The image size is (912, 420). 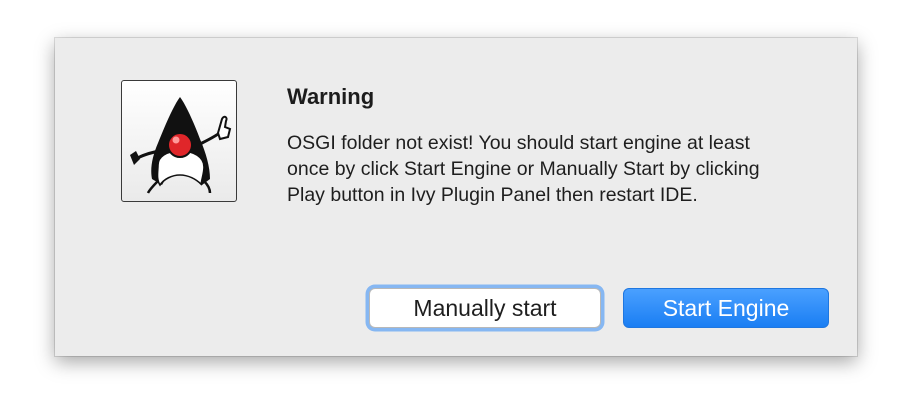 I want to click on dialog-title: Warning, so click(x=331, y=96).